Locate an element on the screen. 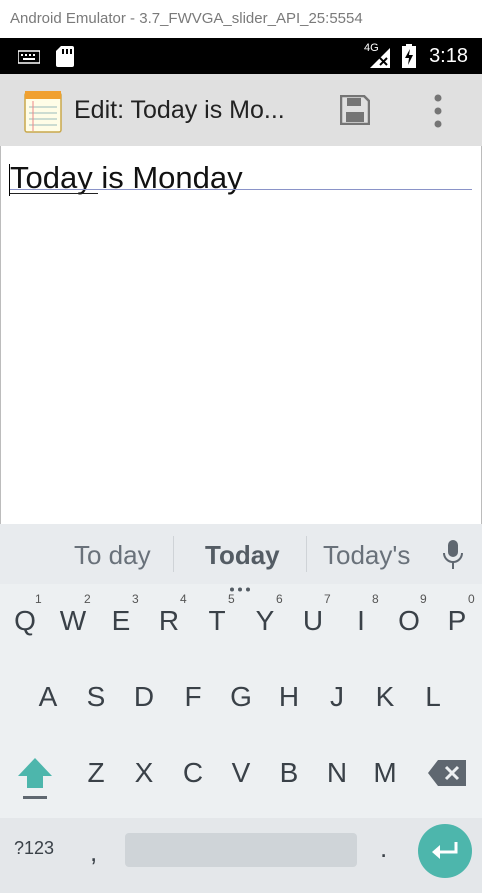 The image size is (482, 893). key-hint: 3 is located at coordinates (135, 599).